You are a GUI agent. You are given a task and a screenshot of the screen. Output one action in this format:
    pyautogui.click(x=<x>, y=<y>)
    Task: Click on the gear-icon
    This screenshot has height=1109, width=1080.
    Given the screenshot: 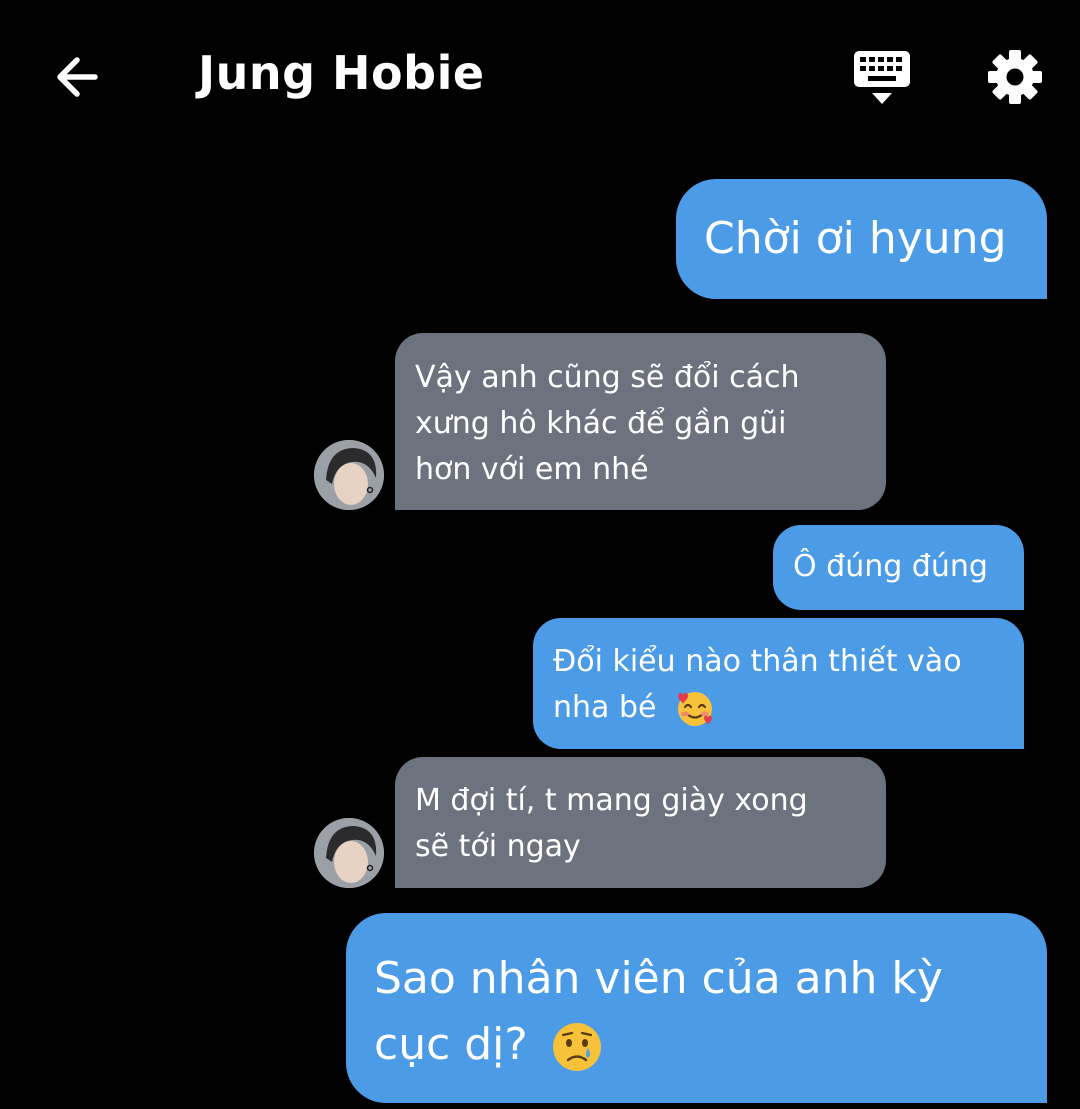 What is the action you would take?
    pyautogui.click(x=1015, y=77)
    